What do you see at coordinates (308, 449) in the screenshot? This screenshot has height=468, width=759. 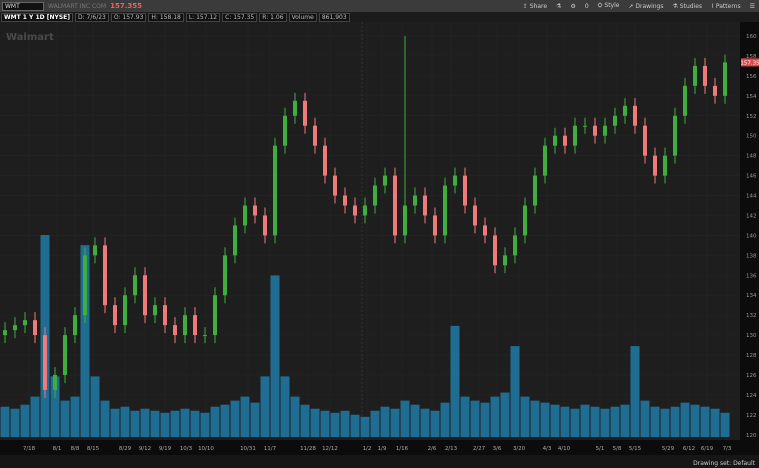 I see `x-tick-label: 11/28` at bounding box center [308, 449].